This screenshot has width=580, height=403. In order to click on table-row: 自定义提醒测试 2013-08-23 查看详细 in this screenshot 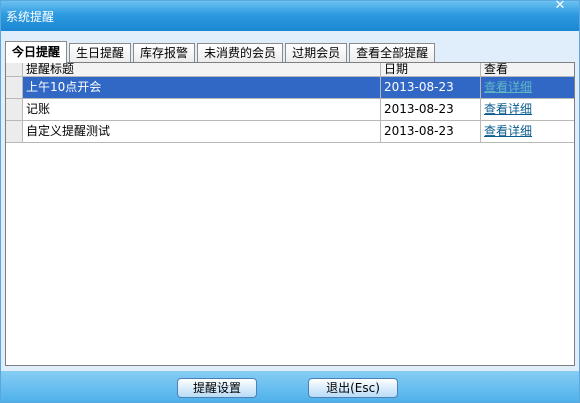, I will do `click(290, 132)`.